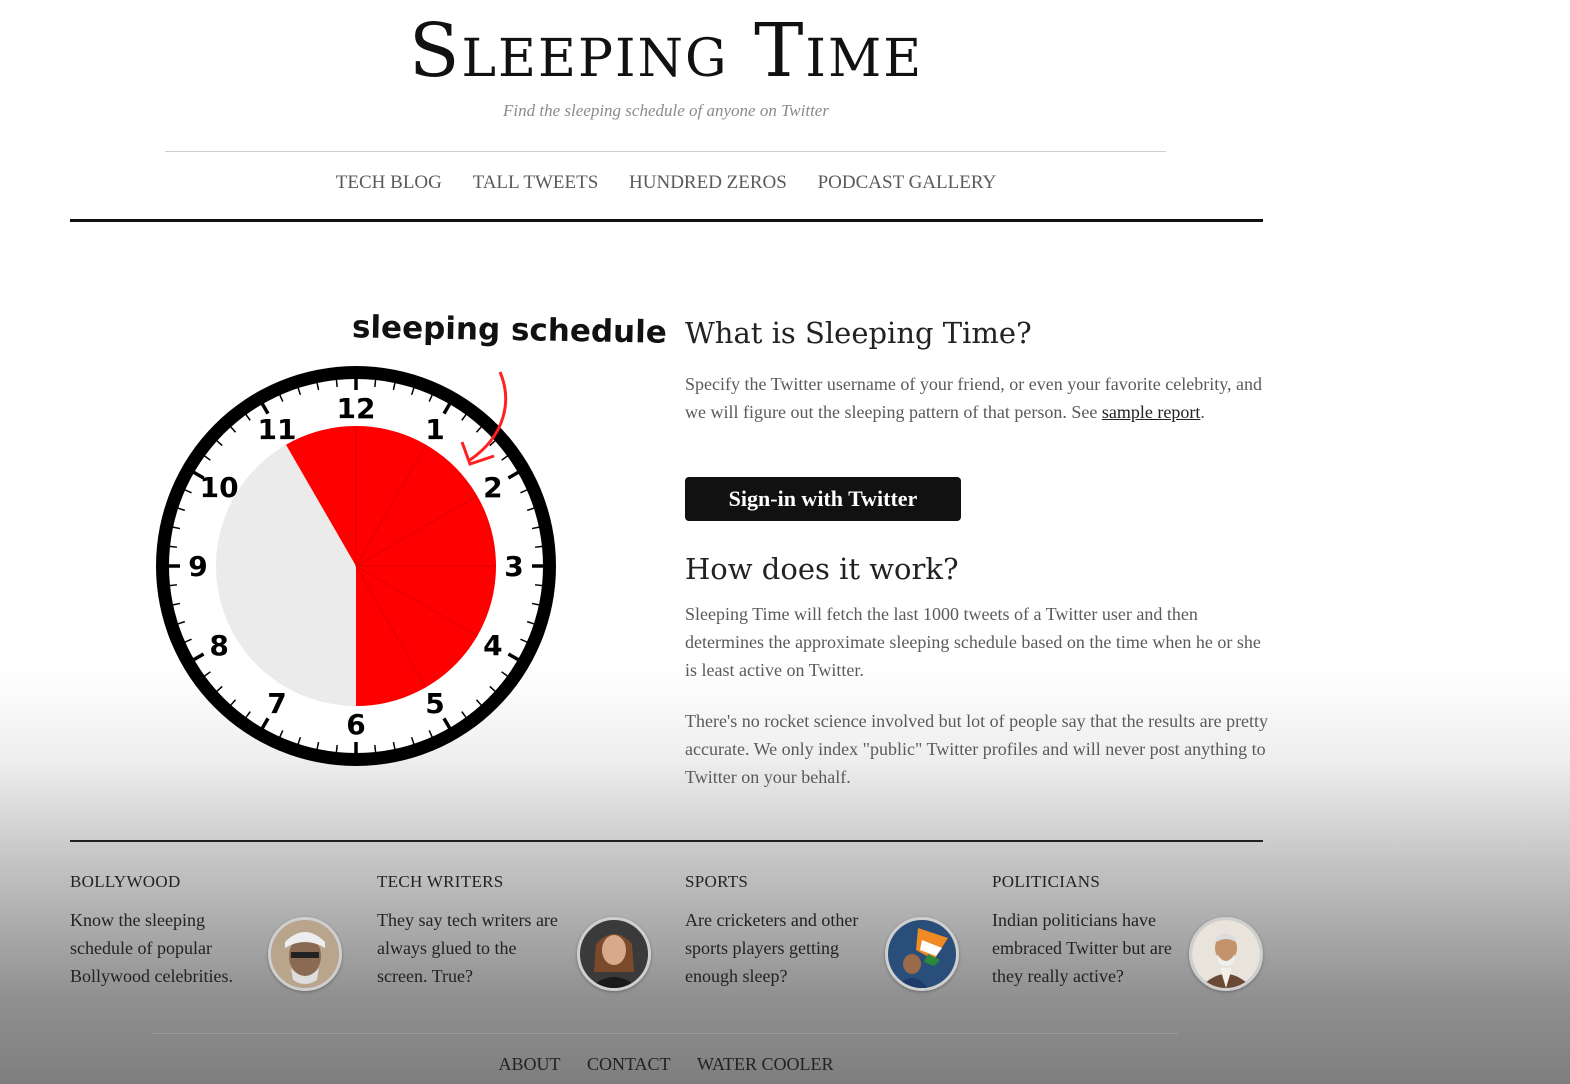 The image size is (1570, 1084). What do you see at coordinates (822, 569) in the screenshot?
I see `how-heading: How does it work?` at bounding box center [822, 569].